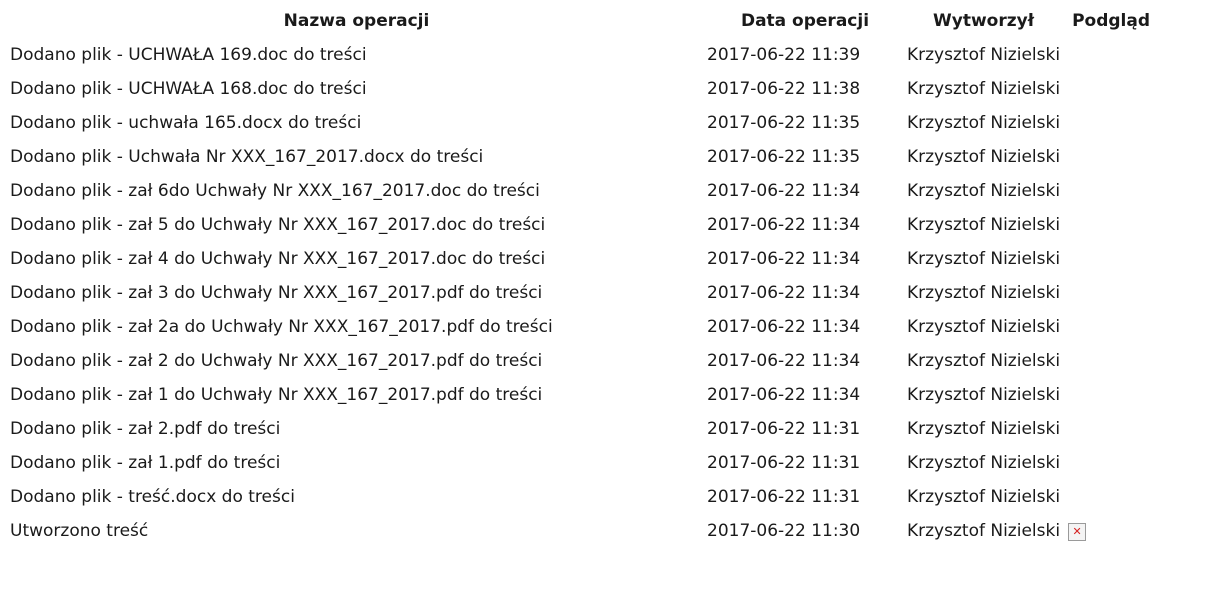 The height and width of the screenshot is (600, 1221). I want to click on operation-name: Dodano plik - zał 1.pdf do treści, so click(145, 463).